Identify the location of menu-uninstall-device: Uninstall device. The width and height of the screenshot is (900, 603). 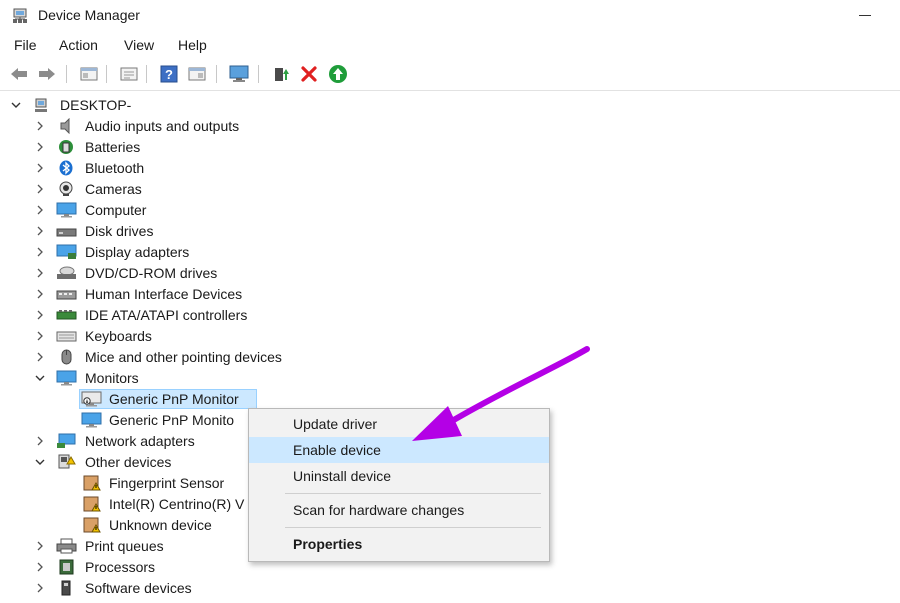
(399, 476).